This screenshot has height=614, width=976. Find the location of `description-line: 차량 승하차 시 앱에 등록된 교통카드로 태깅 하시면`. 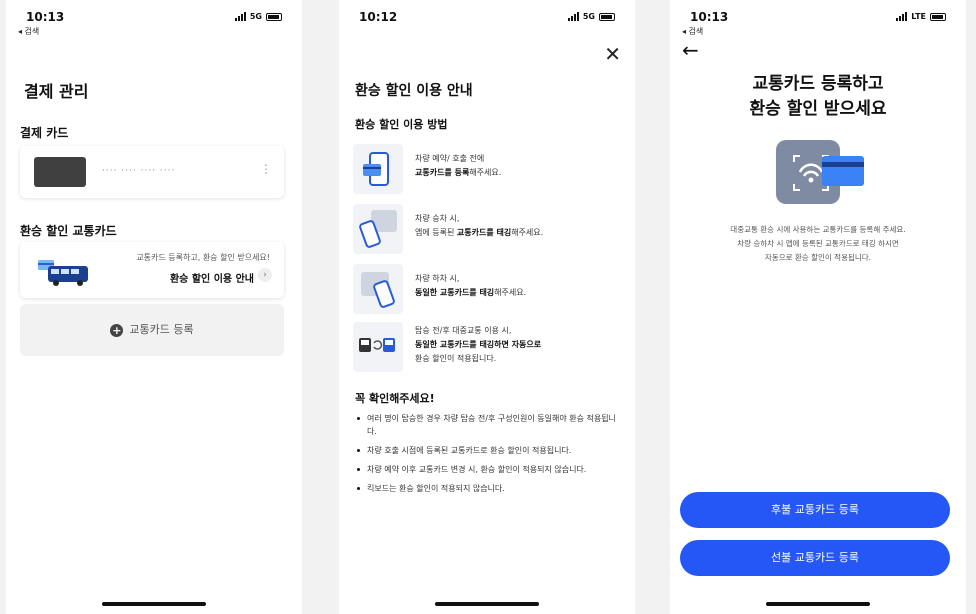

description-line: 차량 승하차 시 앱에 등록된 교통카드로 태깅 하시면 is located at coordinates (818, 243).